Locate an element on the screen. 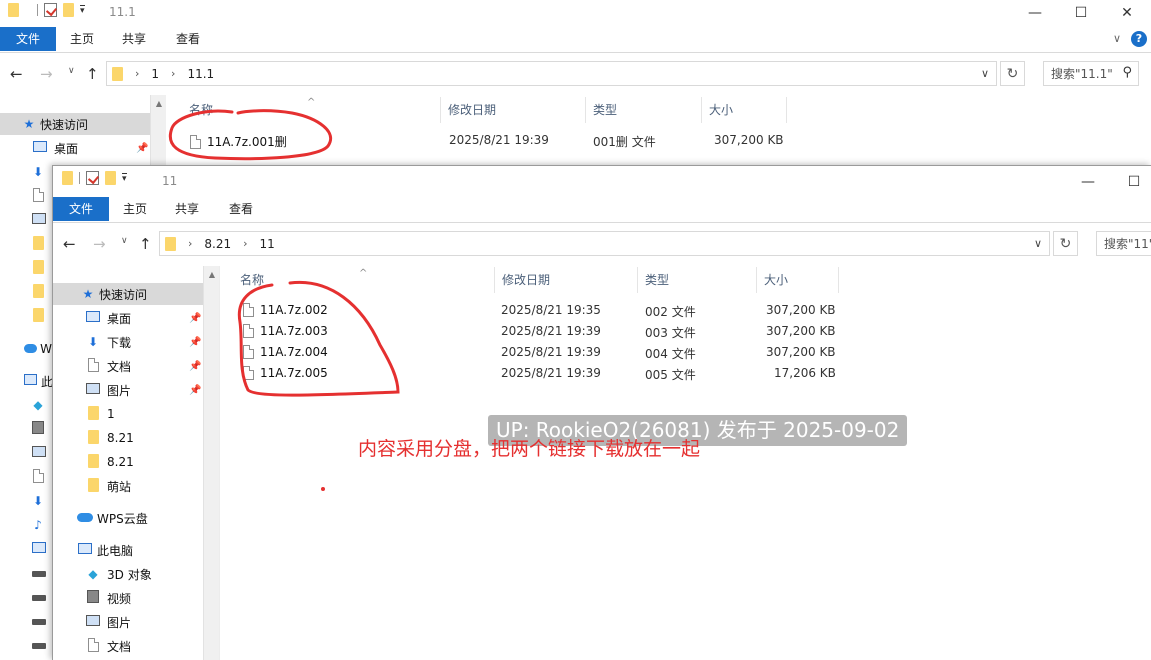  nav-videos: 视频 is located at coordinates (128, 598).